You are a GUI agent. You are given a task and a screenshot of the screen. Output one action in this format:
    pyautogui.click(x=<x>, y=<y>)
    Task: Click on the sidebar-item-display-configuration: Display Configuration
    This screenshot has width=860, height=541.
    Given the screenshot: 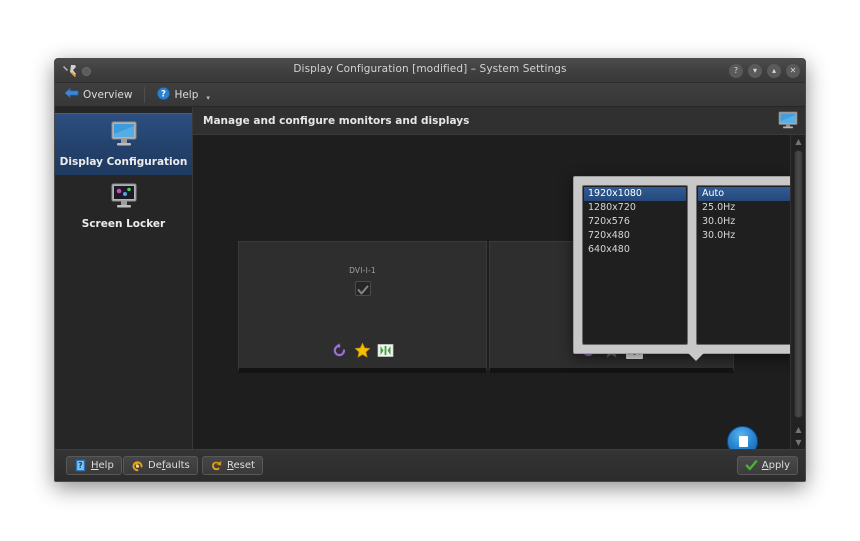 What is the action you would take?
    pyautogui.click(x=123, y=144)
    